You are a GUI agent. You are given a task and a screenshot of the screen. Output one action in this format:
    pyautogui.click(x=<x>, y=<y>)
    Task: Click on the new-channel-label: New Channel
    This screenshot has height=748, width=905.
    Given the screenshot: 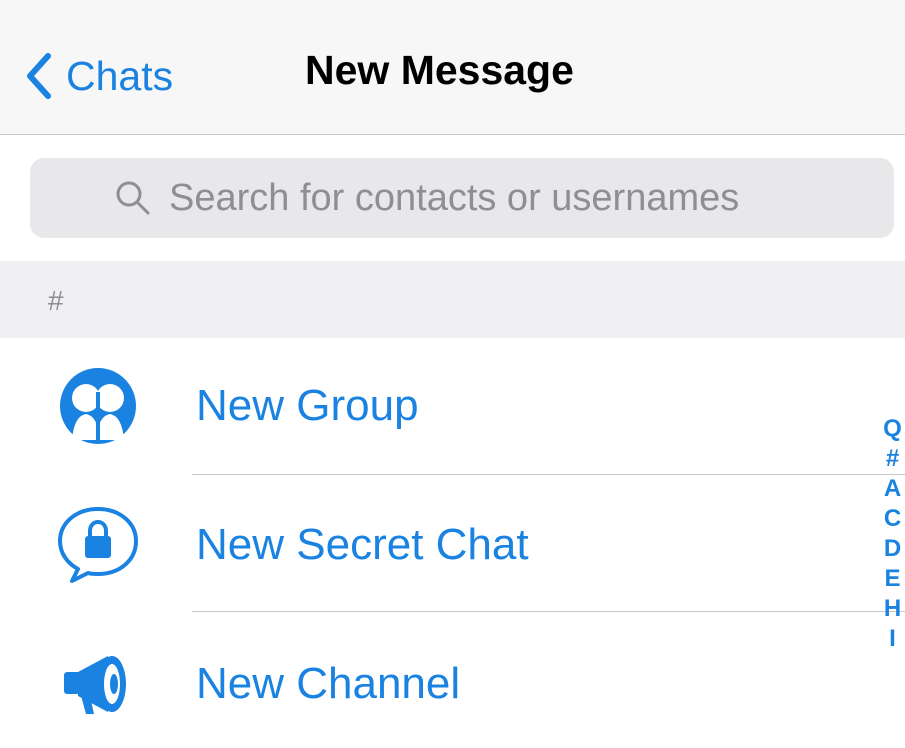 What is the action you would take?
    pyautogui.click(x=328, y=683)
    